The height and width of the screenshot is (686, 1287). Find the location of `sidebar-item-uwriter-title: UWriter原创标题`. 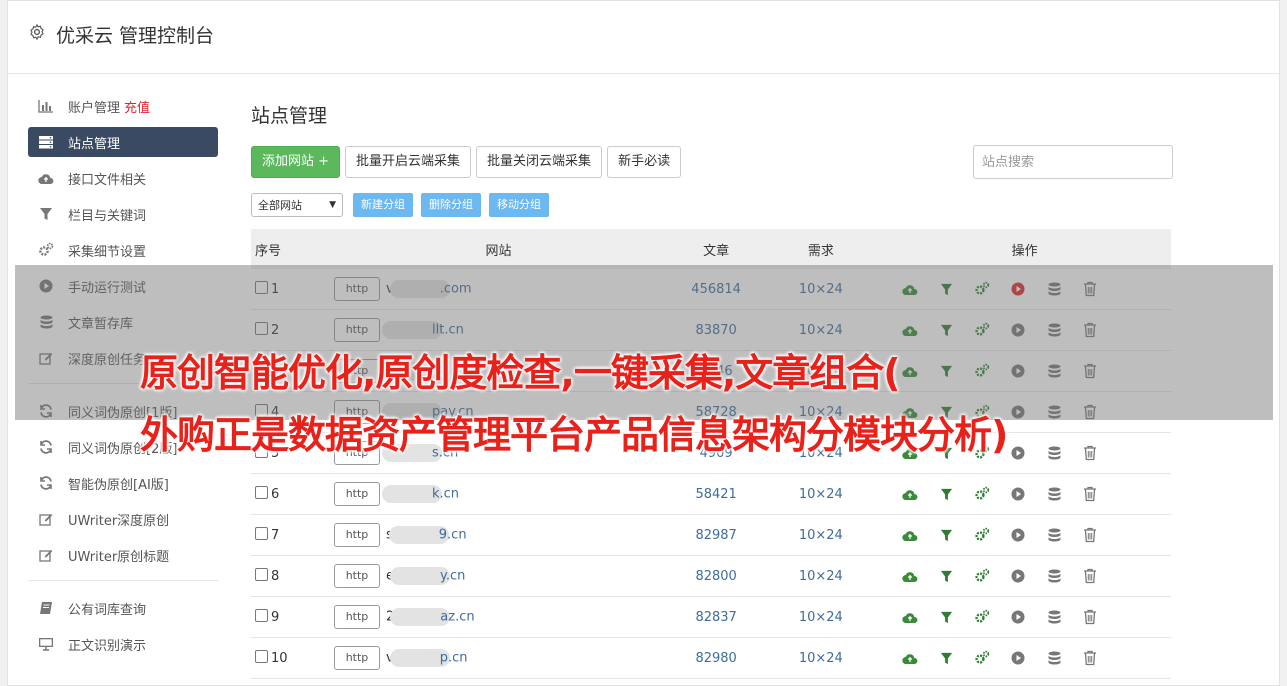

sidebar-item-uwriter-title: UWriter原创标题 is located at coordinates (123, 555).